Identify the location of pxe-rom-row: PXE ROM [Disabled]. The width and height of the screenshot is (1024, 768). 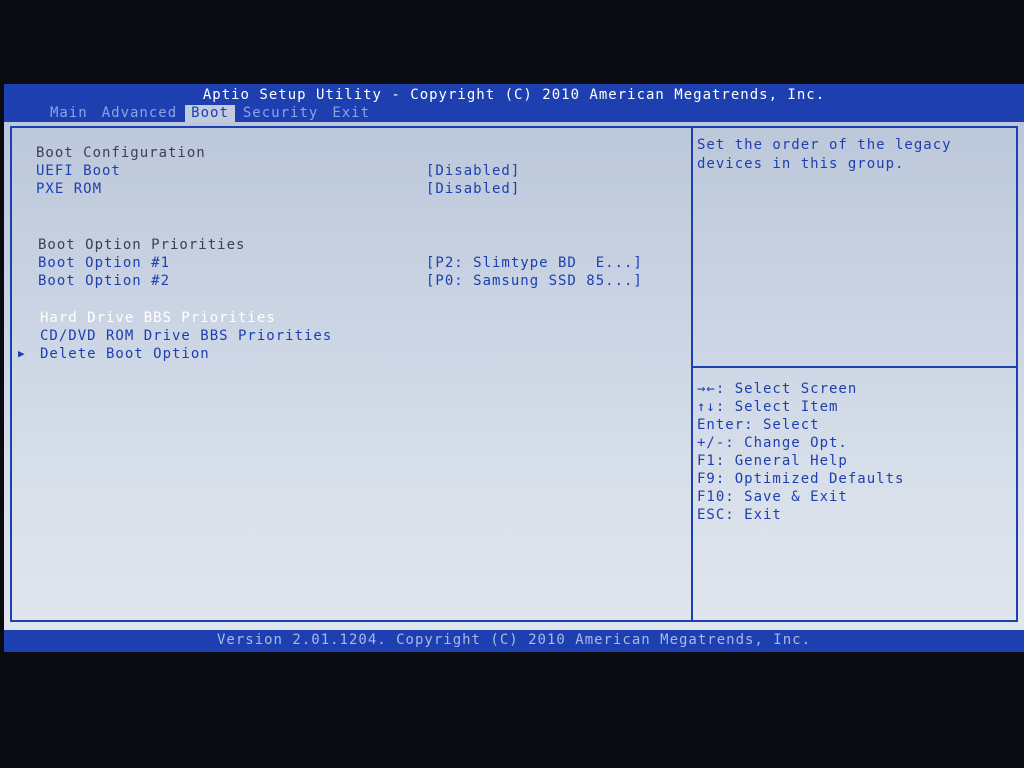
(351, 189).